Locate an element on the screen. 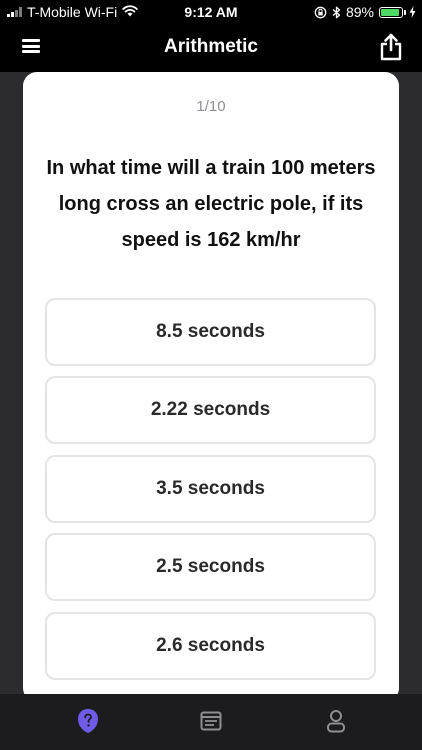 Image resolution: width=422 pixels, height=750 pixels. tab-notes is located at coordinates (211, 721).